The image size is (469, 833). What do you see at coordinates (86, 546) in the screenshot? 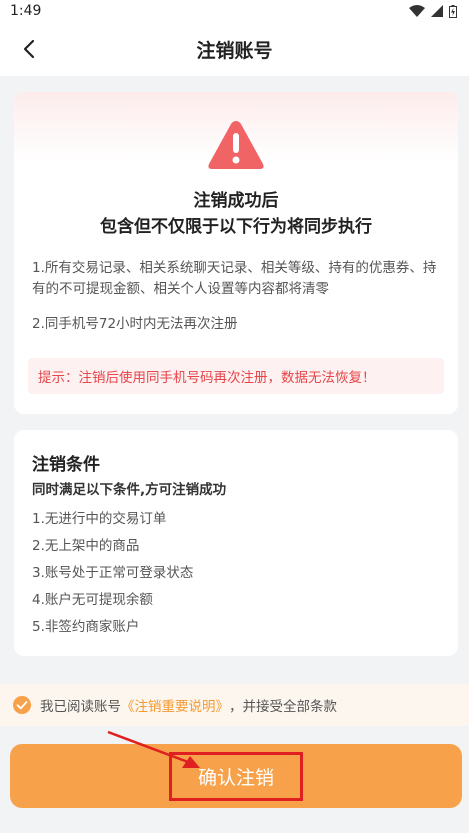
I see `condition-item: 2.无上架中的商品` at bounding box center [86, 546].